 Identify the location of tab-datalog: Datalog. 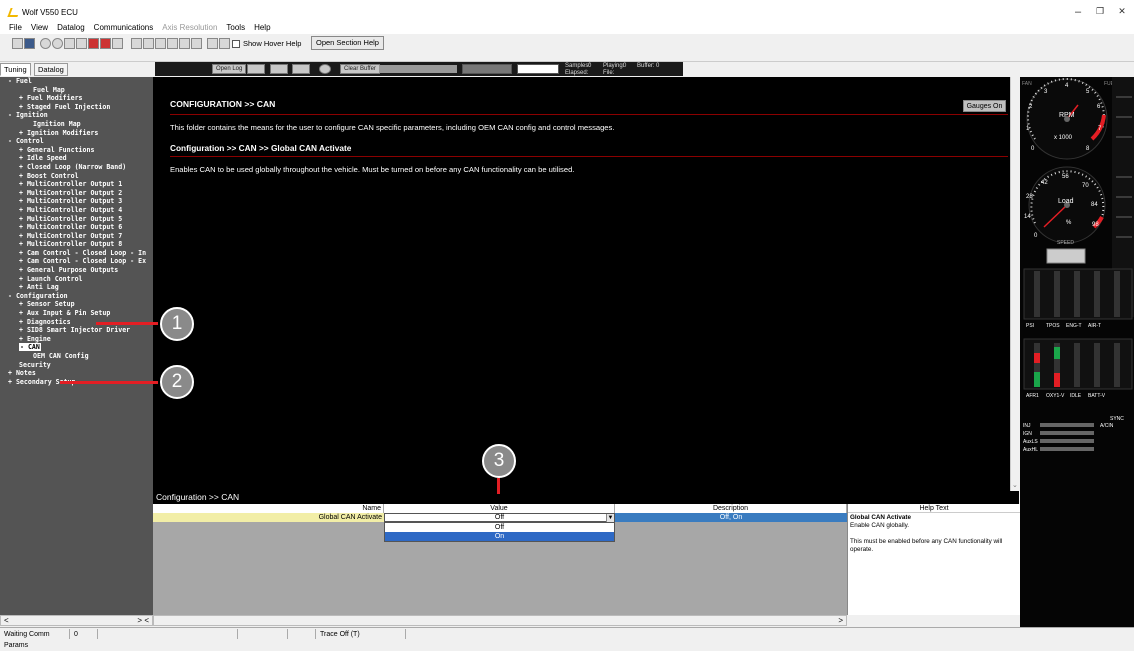
(51, 69).